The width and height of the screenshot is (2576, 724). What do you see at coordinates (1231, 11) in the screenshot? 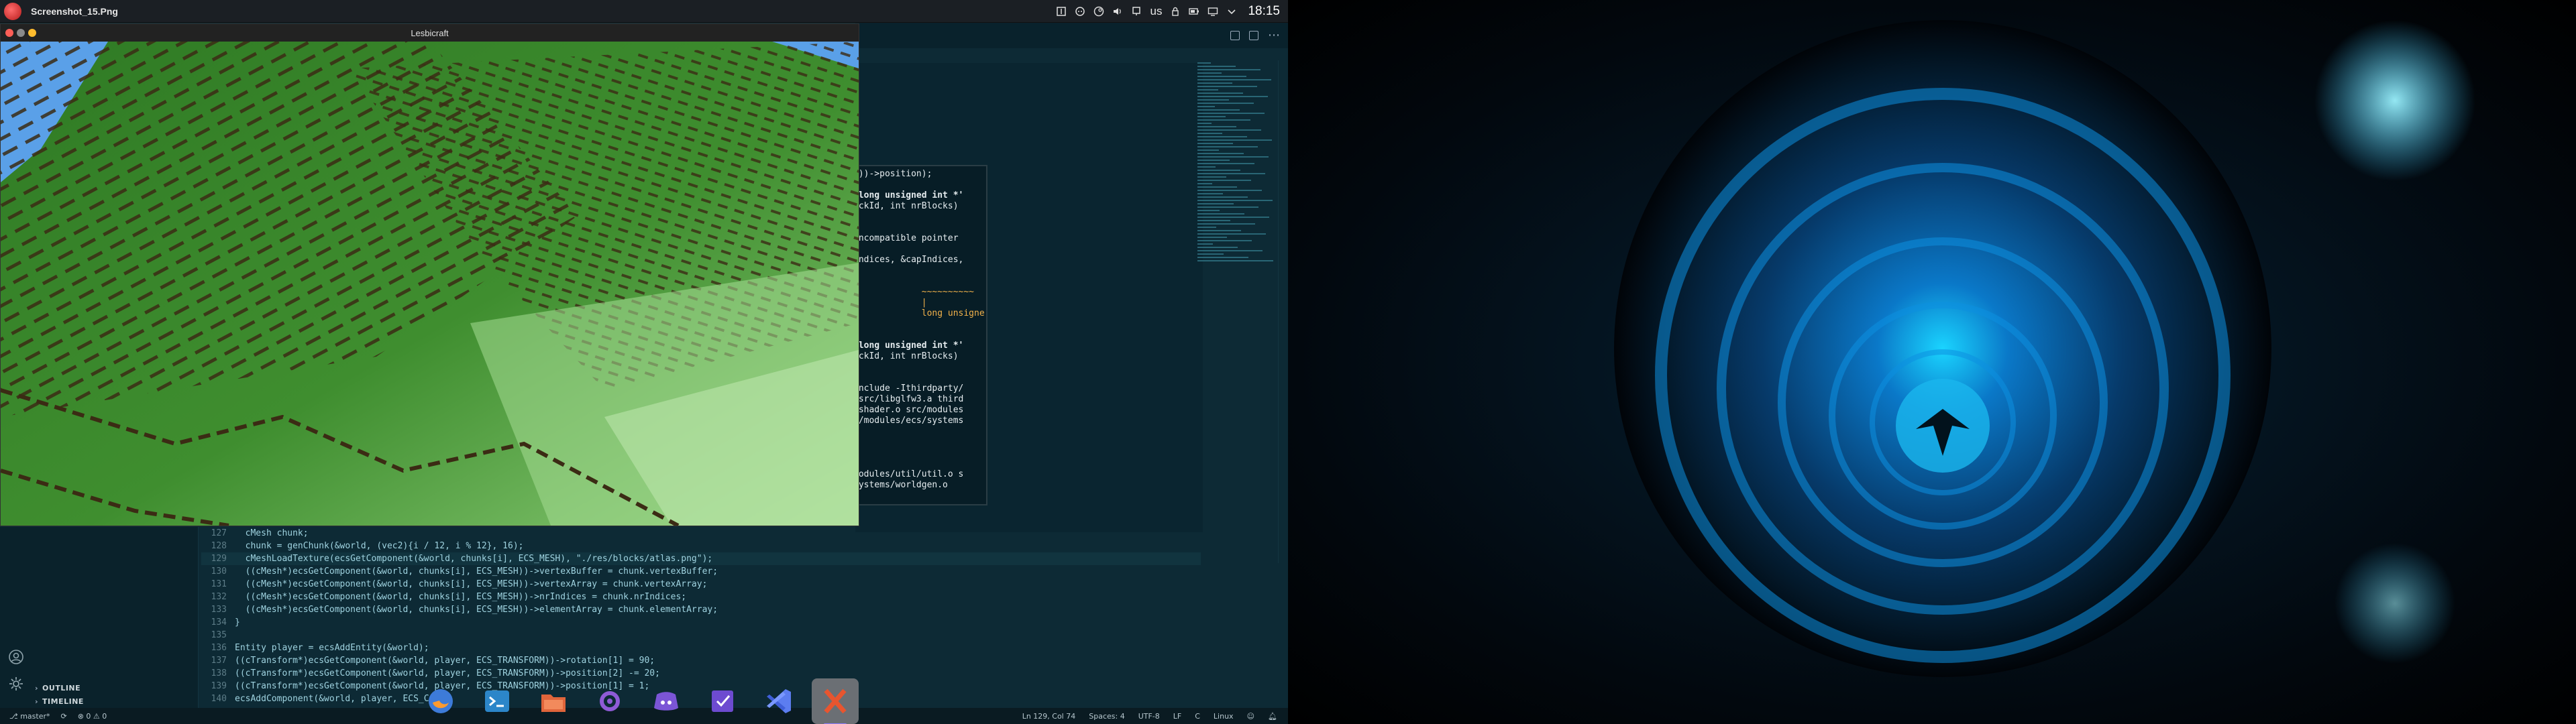
I see `chevron-down-icon` at bounding box center [1231, 11].